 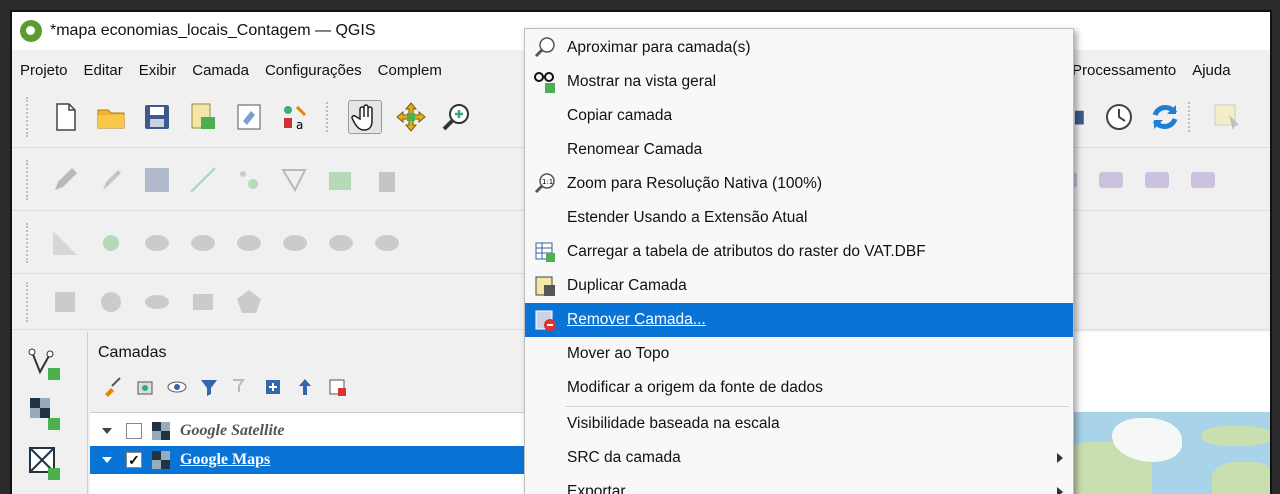 I want to click on label-show-icon, so click(x=1111, y=180).